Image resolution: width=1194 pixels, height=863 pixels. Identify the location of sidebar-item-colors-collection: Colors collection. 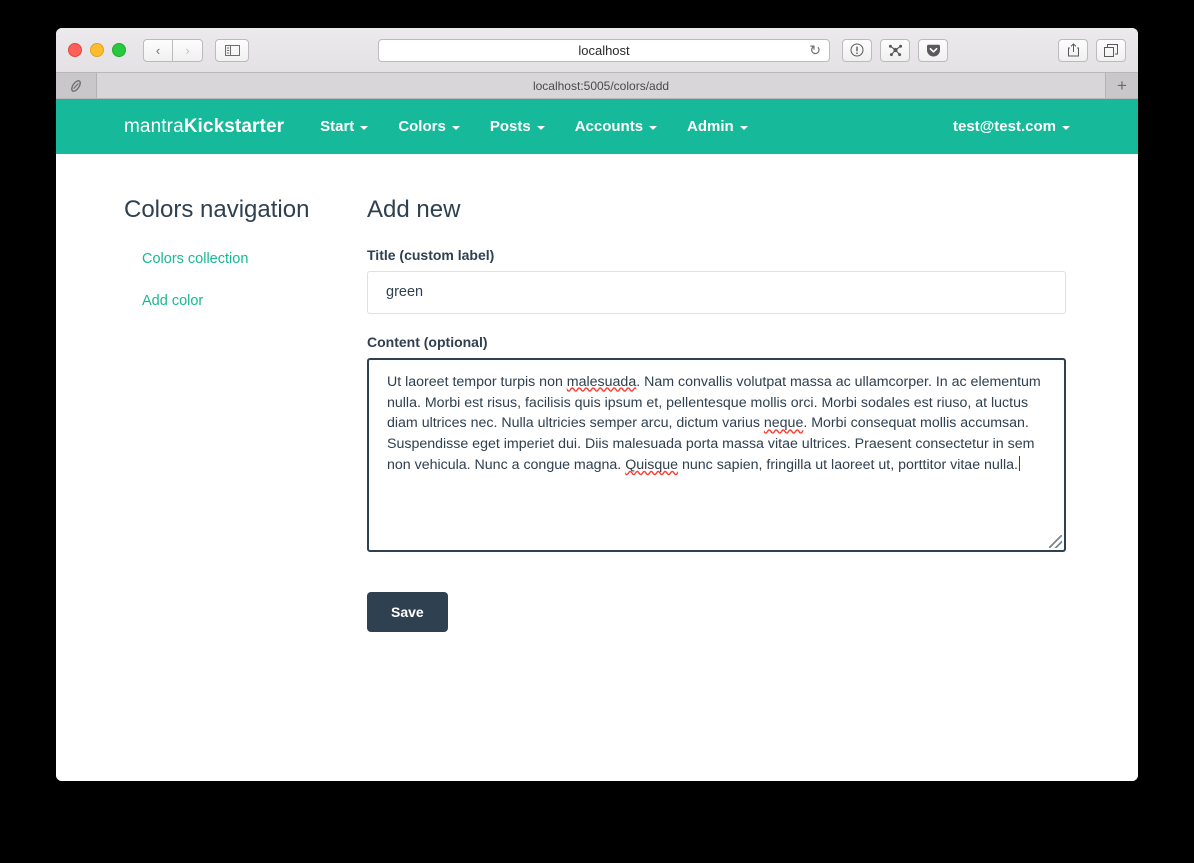
(254, 259).